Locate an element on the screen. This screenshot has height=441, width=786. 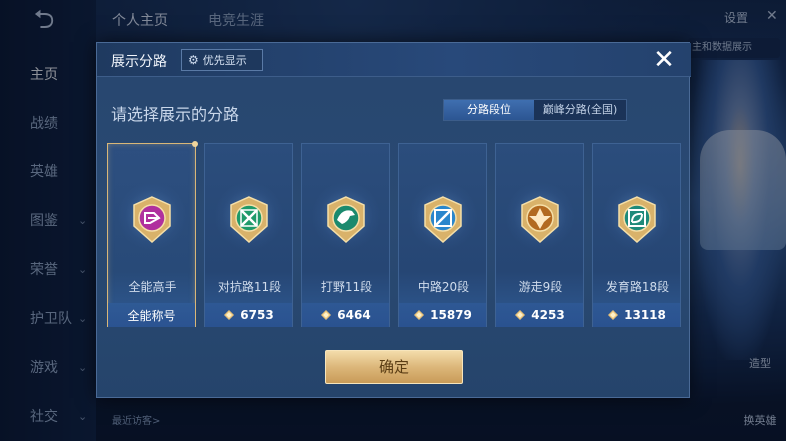
lane-card-roam: 游走9段 4253 is located at coordinates (539, 235).